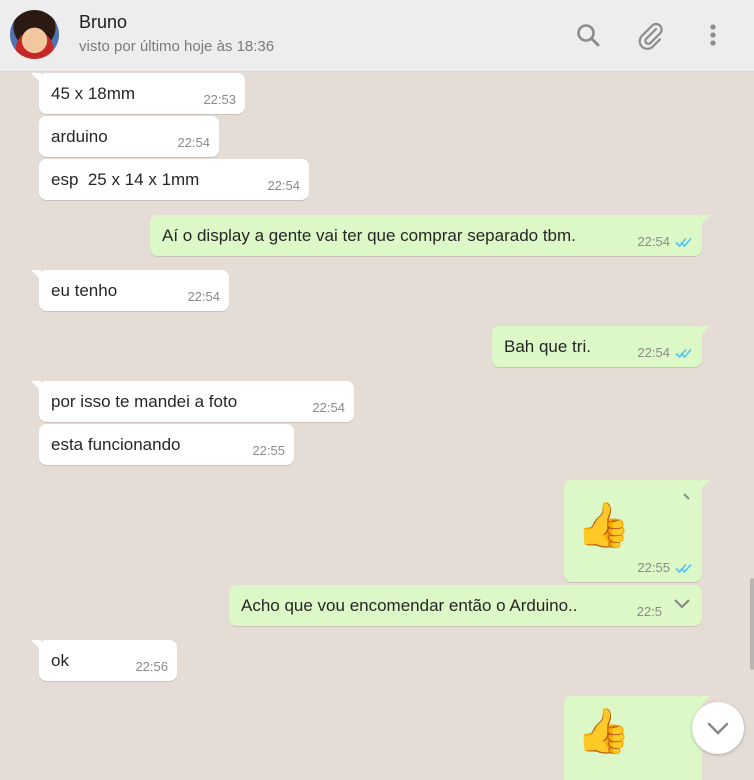  I want to click on message-time: 22:53, so click(219, 99).